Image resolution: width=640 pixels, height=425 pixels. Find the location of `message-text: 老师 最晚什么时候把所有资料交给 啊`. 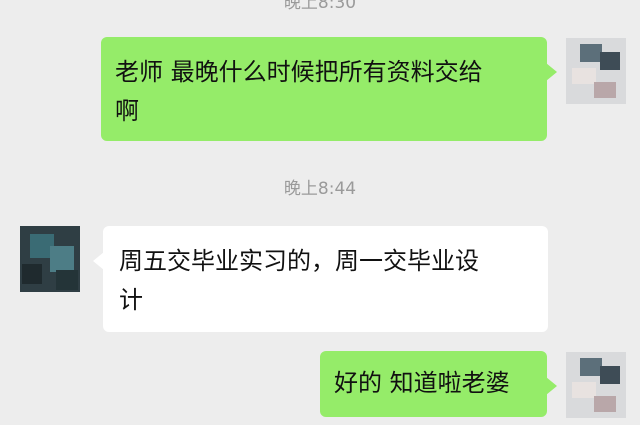

message-text: 老师 最晚什么时候把所有资料交给 啊 is located at coordinates (299, 91).